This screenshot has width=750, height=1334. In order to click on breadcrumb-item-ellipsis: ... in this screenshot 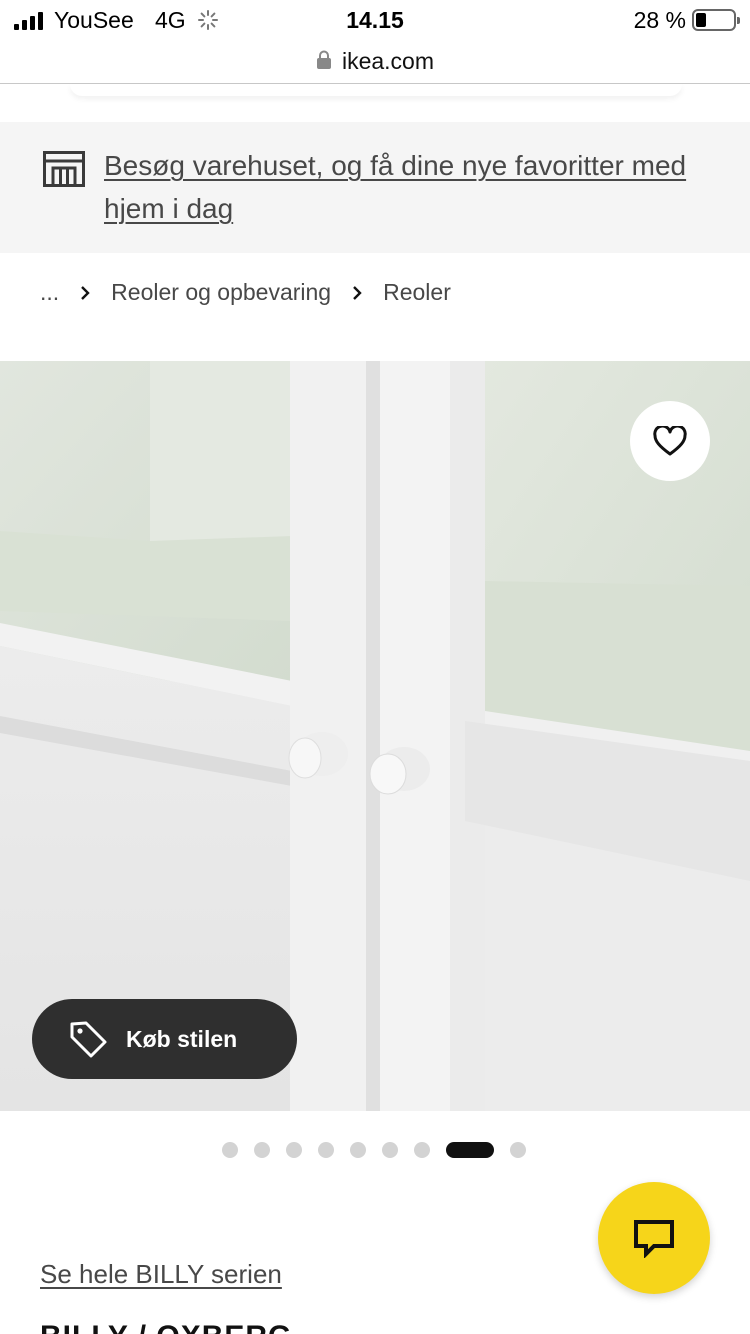, I will do `click(49, 292)`.